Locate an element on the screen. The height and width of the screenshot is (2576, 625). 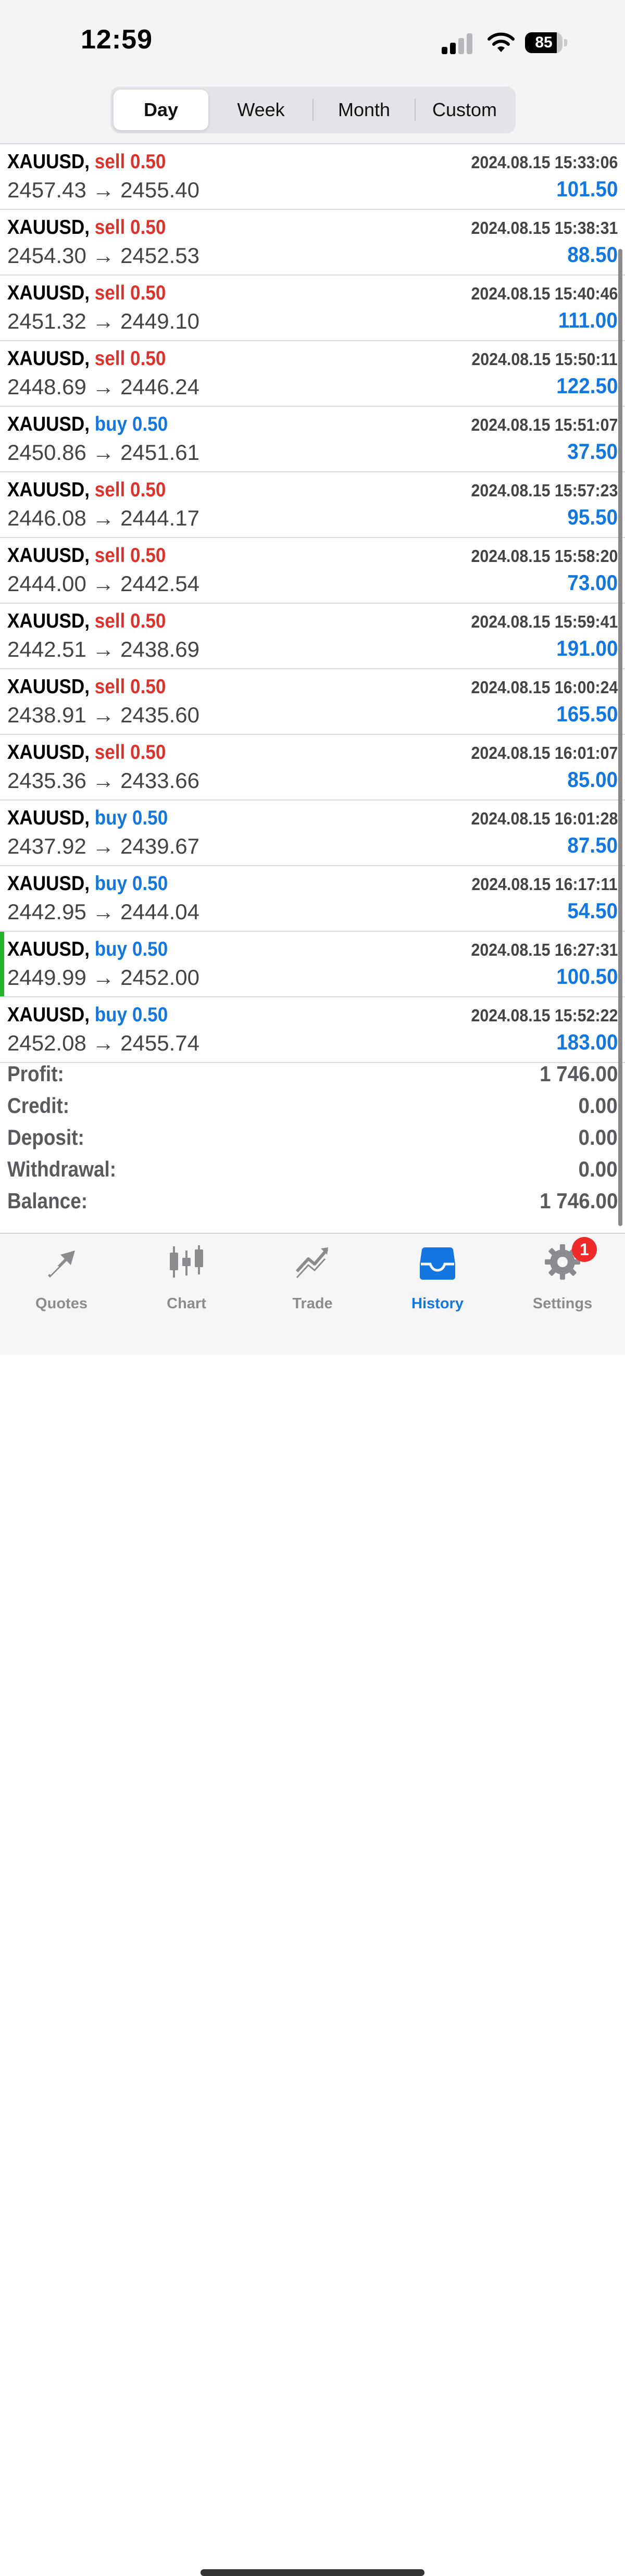
trade-profit: 183.00 is located at coordinates (587, 1042).